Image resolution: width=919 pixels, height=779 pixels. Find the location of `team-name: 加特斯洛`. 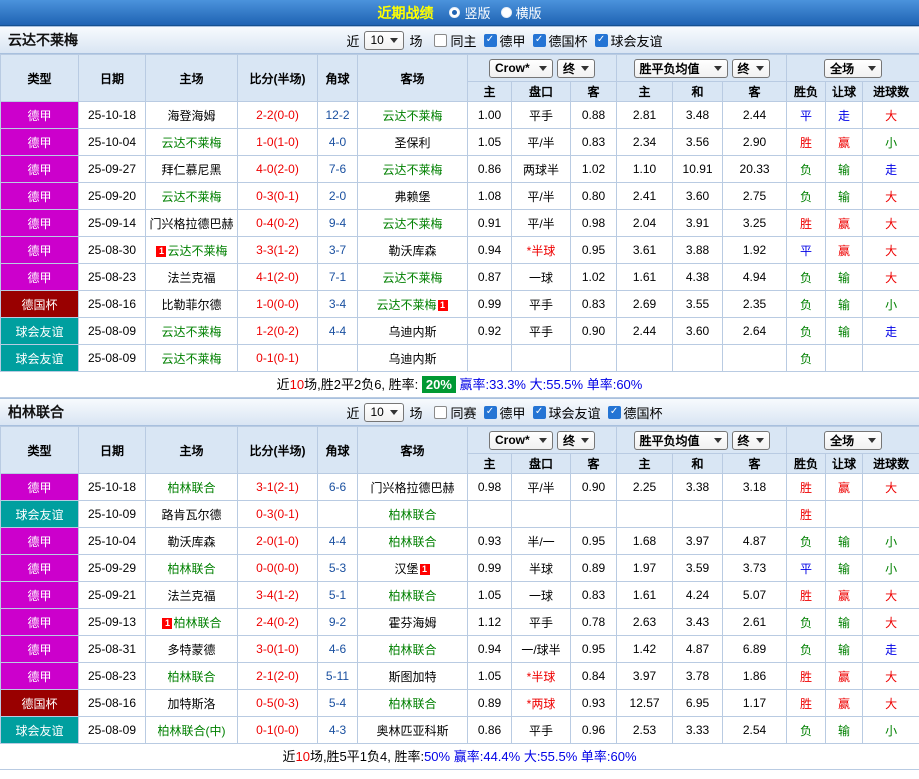

team-name: 加特斯洛 is located at coordinates (191, 704).